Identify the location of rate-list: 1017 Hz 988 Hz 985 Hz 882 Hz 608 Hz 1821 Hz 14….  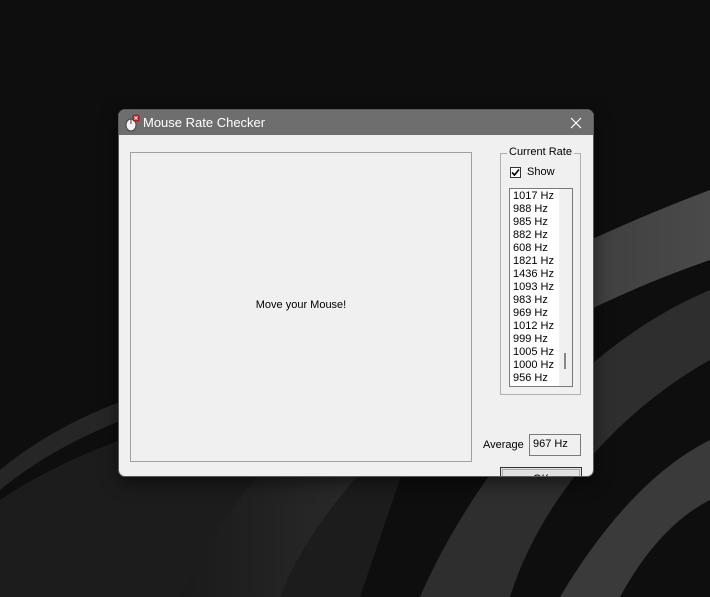
(533, 287).